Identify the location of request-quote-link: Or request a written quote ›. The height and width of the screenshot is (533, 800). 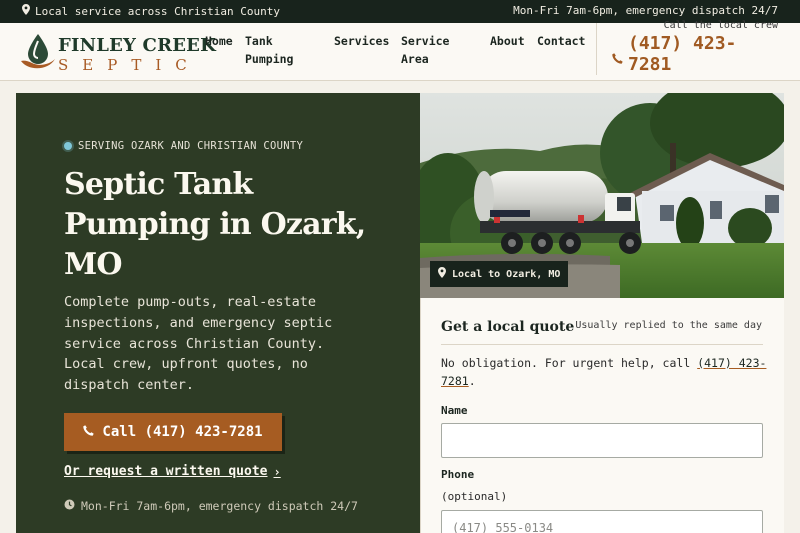
(172, 471).